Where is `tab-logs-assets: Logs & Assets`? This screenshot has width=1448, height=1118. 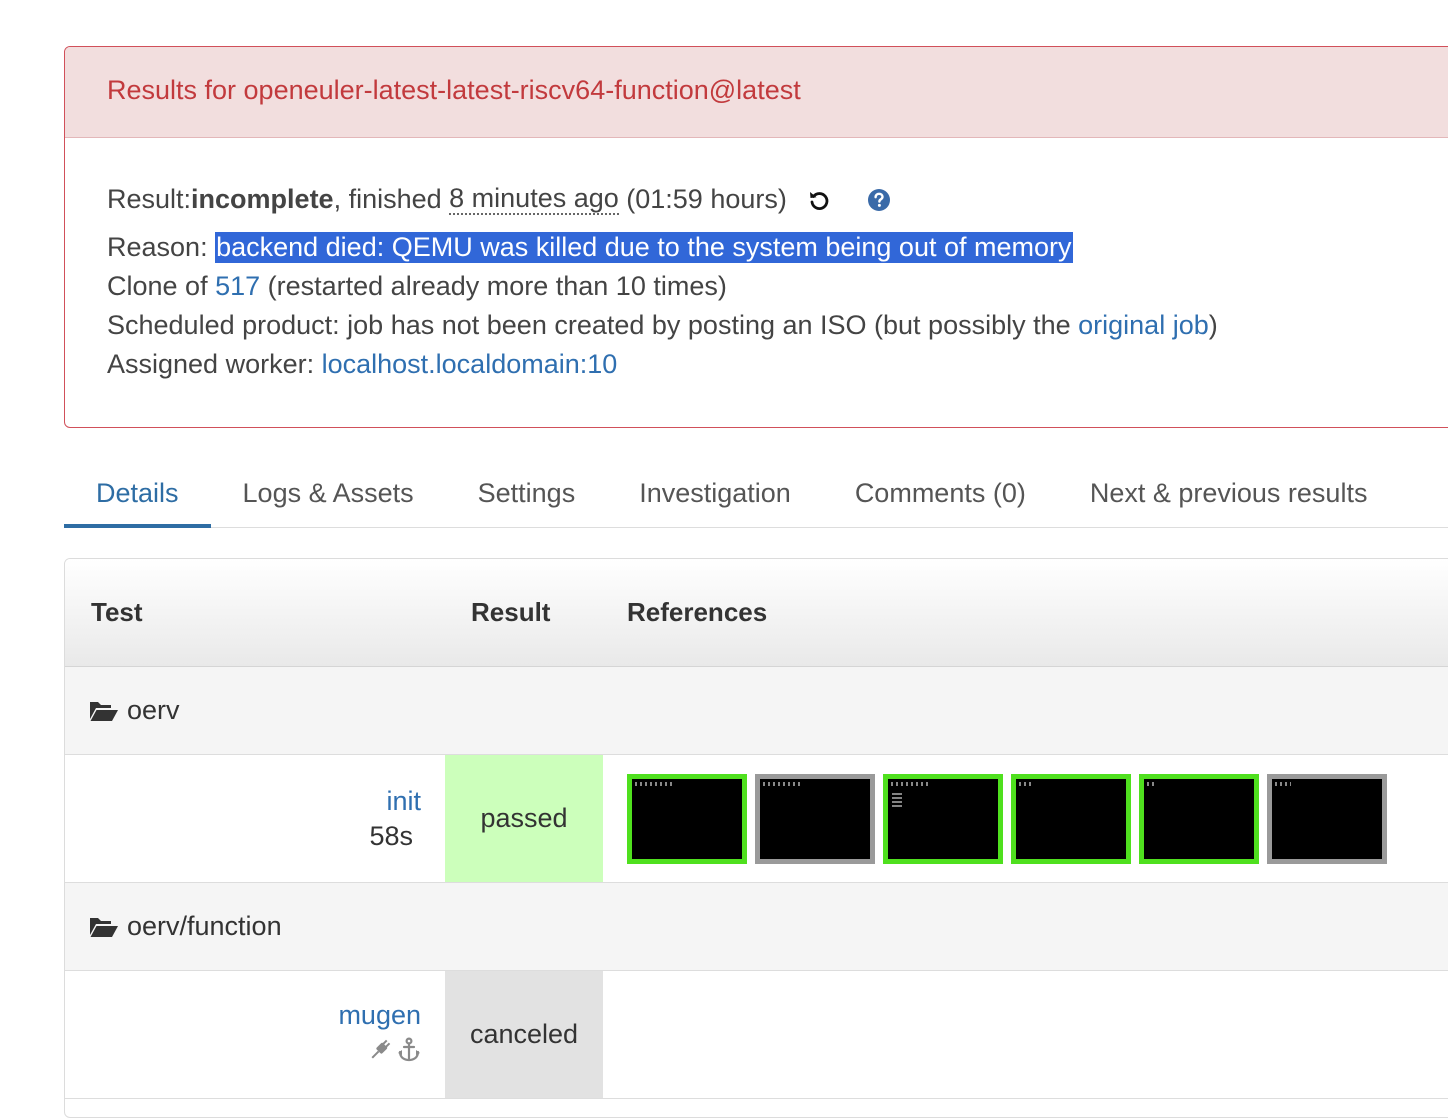
tab-logs-assets: Logs & Assets is located at coordinates (328, 498).